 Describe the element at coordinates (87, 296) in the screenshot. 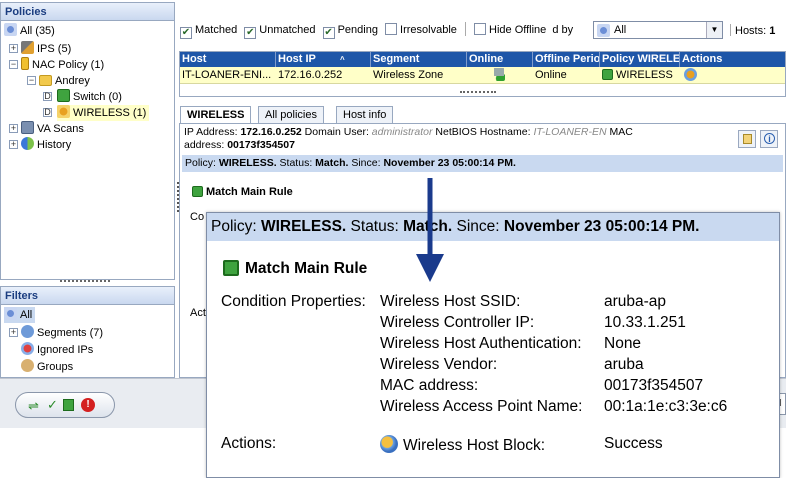

I see `filters-panel-title: Filters` at that location.